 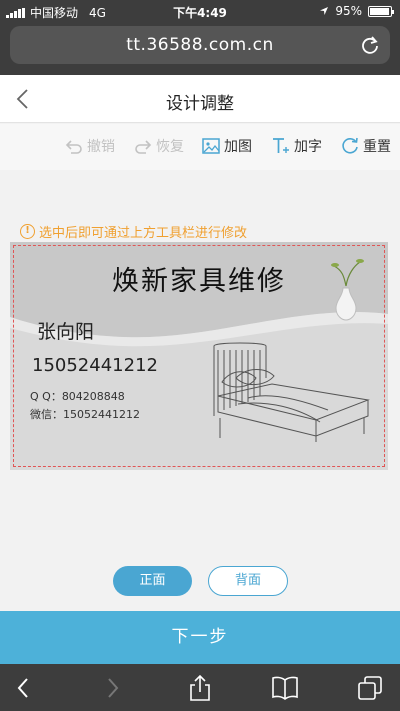 What do you see at coordinates (85, 414) in the screenshot?
I see `card-wechat: 微信：15052441212` at bounding box center [85, 414].